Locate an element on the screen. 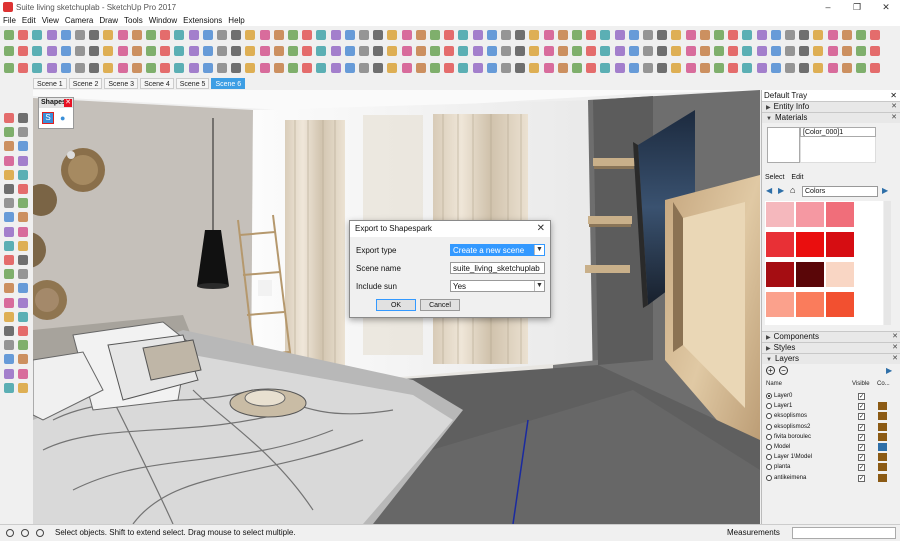  tab-scene-5: Scene 5 is located at coordinates (192, 83).